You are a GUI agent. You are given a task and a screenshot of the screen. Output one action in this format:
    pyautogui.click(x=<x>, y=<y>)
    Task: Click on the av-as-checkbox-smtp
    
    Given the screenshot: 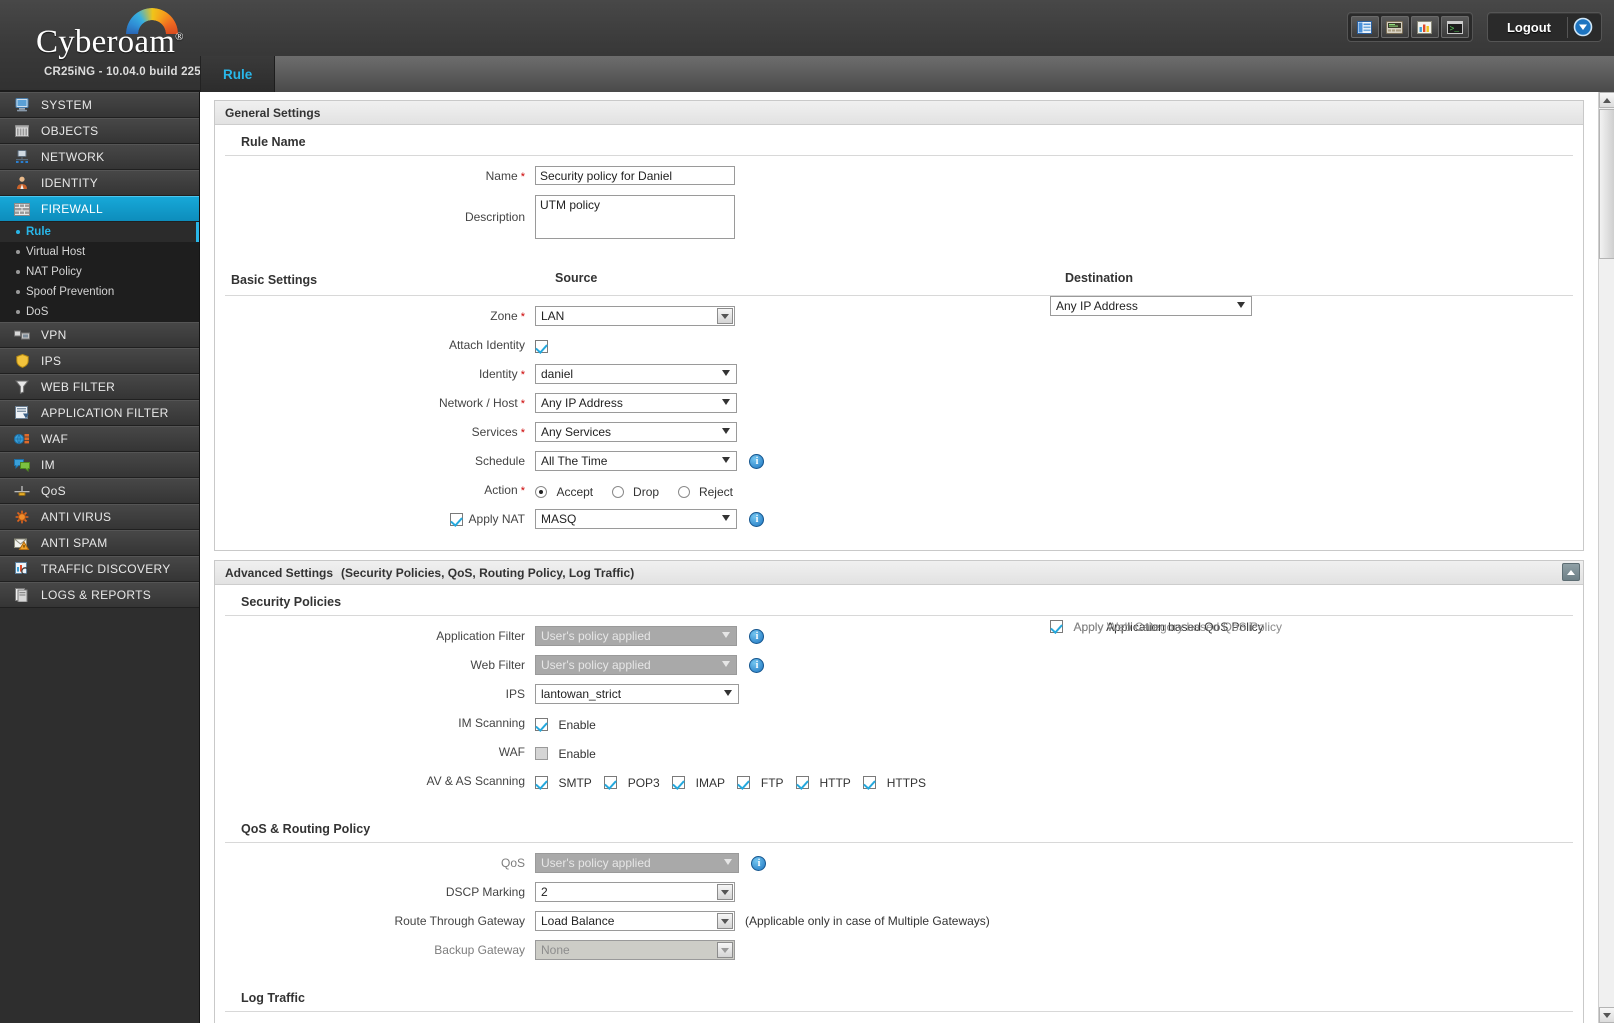 What is the action you would take?
    pyautogui.click(x=541, y=783)
    